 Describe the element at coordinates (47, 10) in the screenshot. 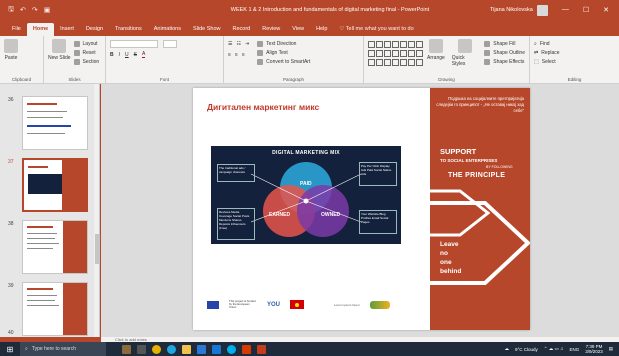

I see `present-icon: ▣` at that location.